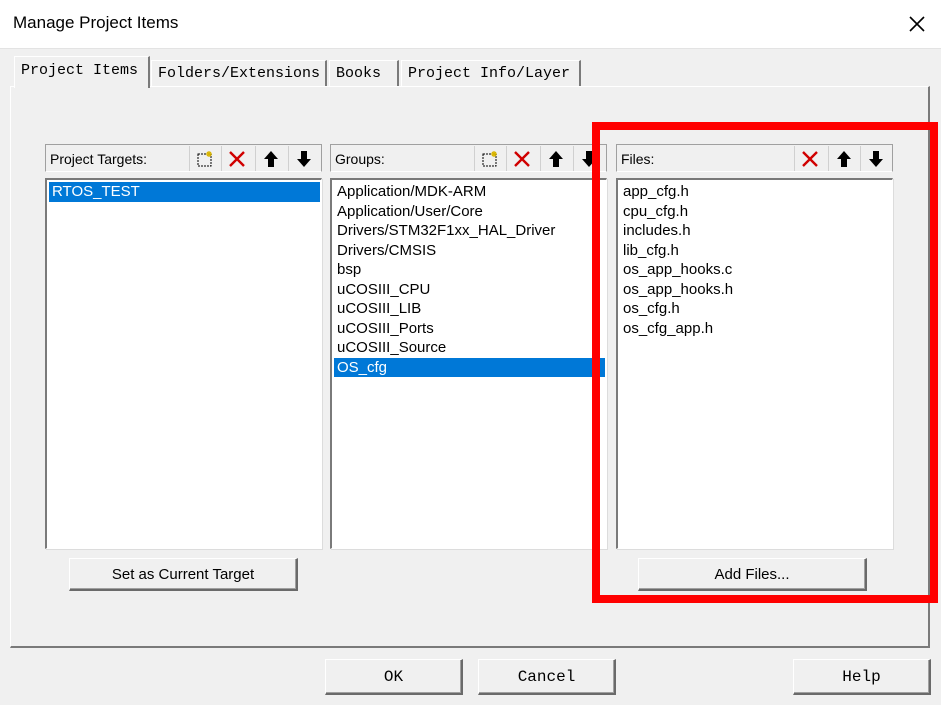 Image resolution: width=941 pixels, height=705 pixels. Describe the element at coordinates (654, 212) in the screenshot. I see `list-item-file: cpu_cfg.h` at that location.